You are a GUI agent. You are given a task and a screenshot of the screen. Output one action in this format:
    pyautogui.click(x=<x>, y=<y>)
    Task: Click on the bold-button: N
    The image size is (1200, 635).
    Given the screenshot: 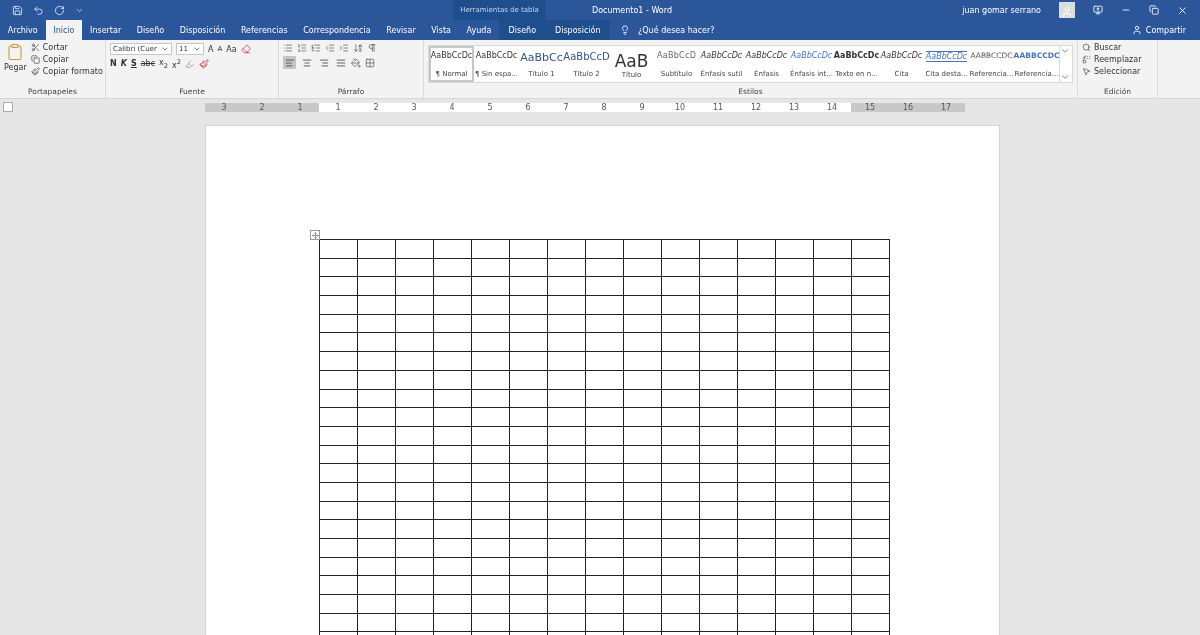 What is the action you would take?
    pyautogui.click(x=113, y=64)
    